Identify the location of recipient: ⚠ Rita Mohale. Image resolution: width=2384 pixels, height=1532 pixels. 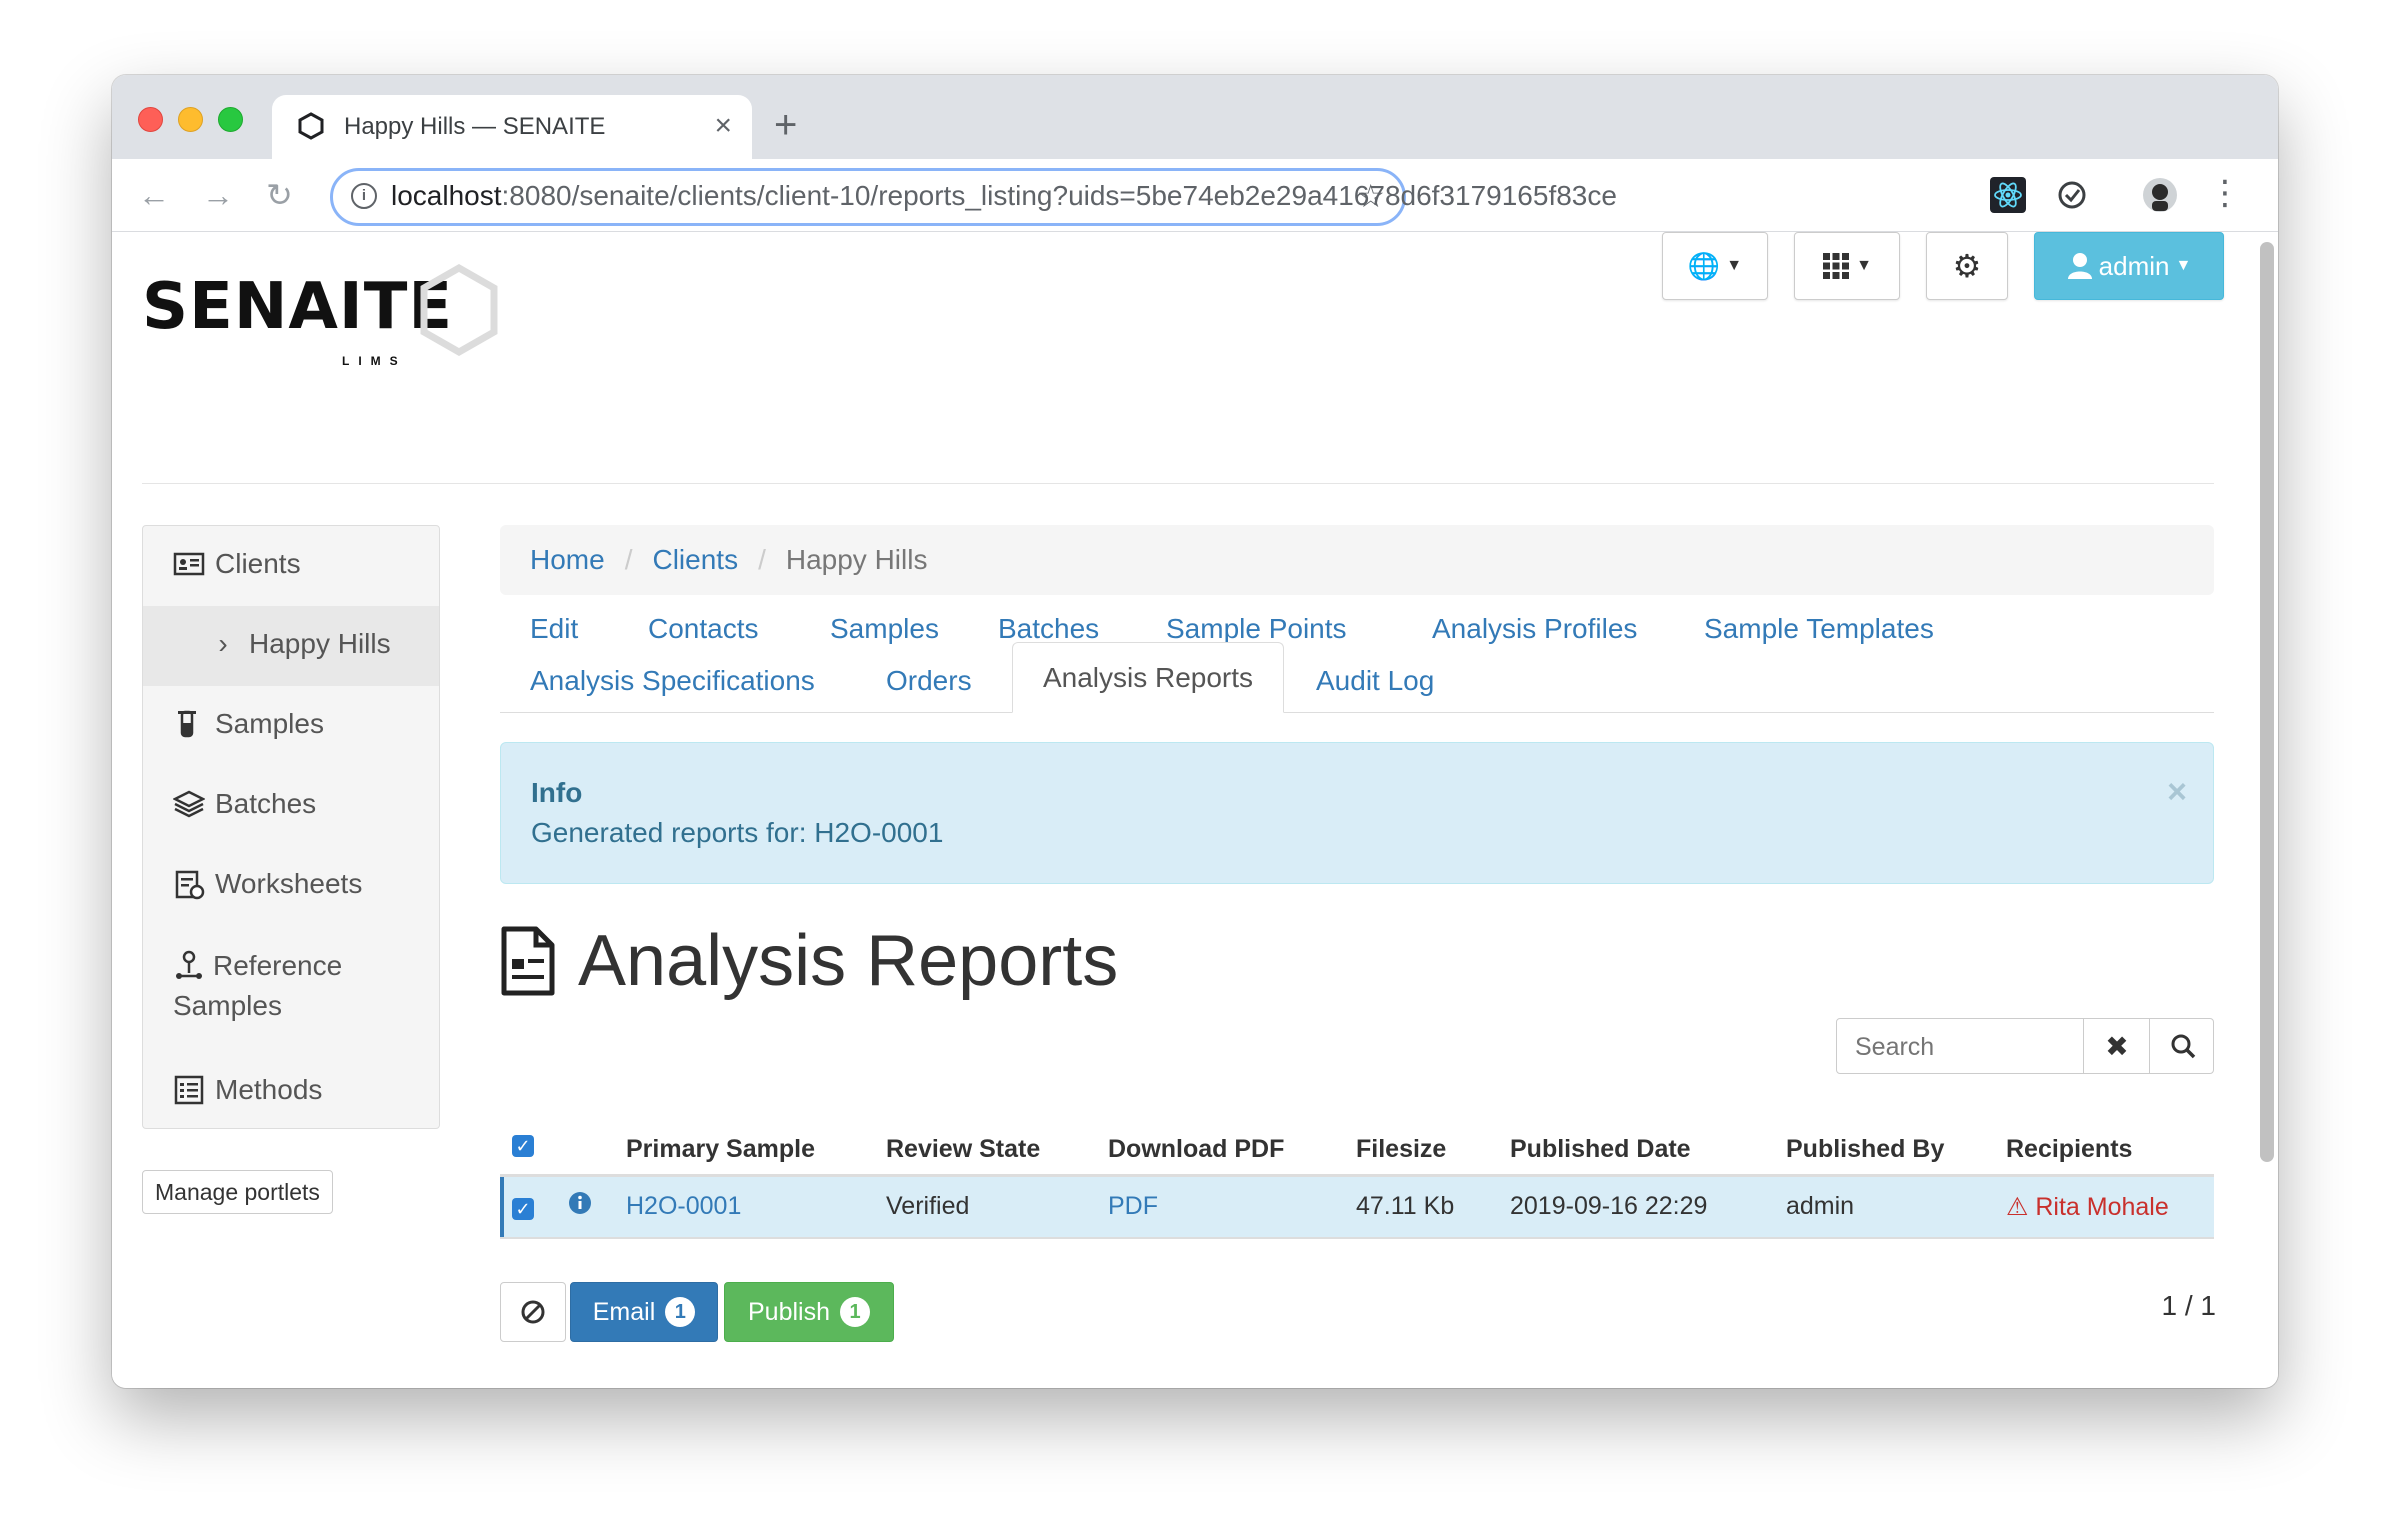
(2087, 1207).